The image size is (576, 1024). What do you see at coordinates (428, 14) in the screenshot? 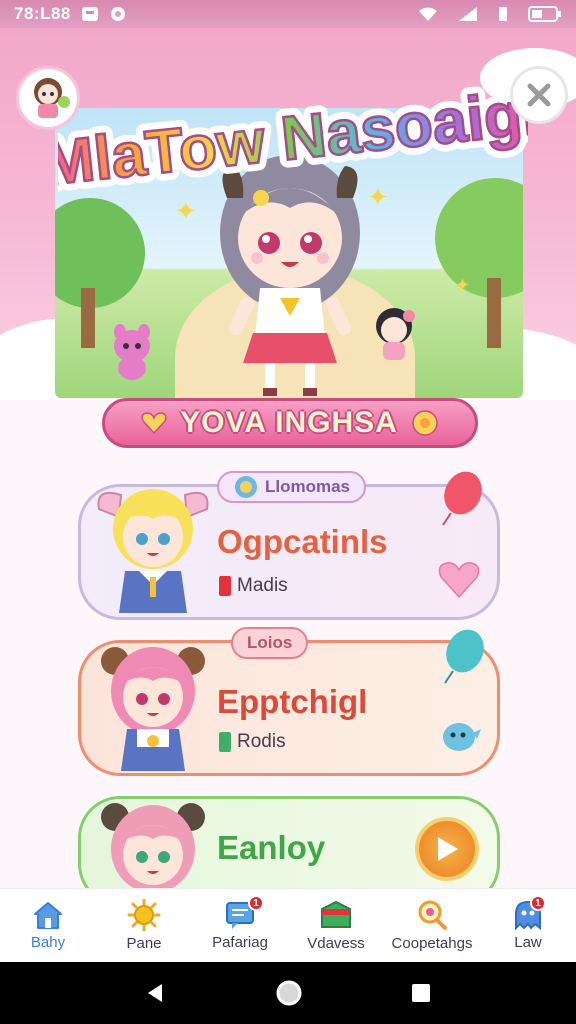
I see `wifi-icon` at bounding box center [428, 14].